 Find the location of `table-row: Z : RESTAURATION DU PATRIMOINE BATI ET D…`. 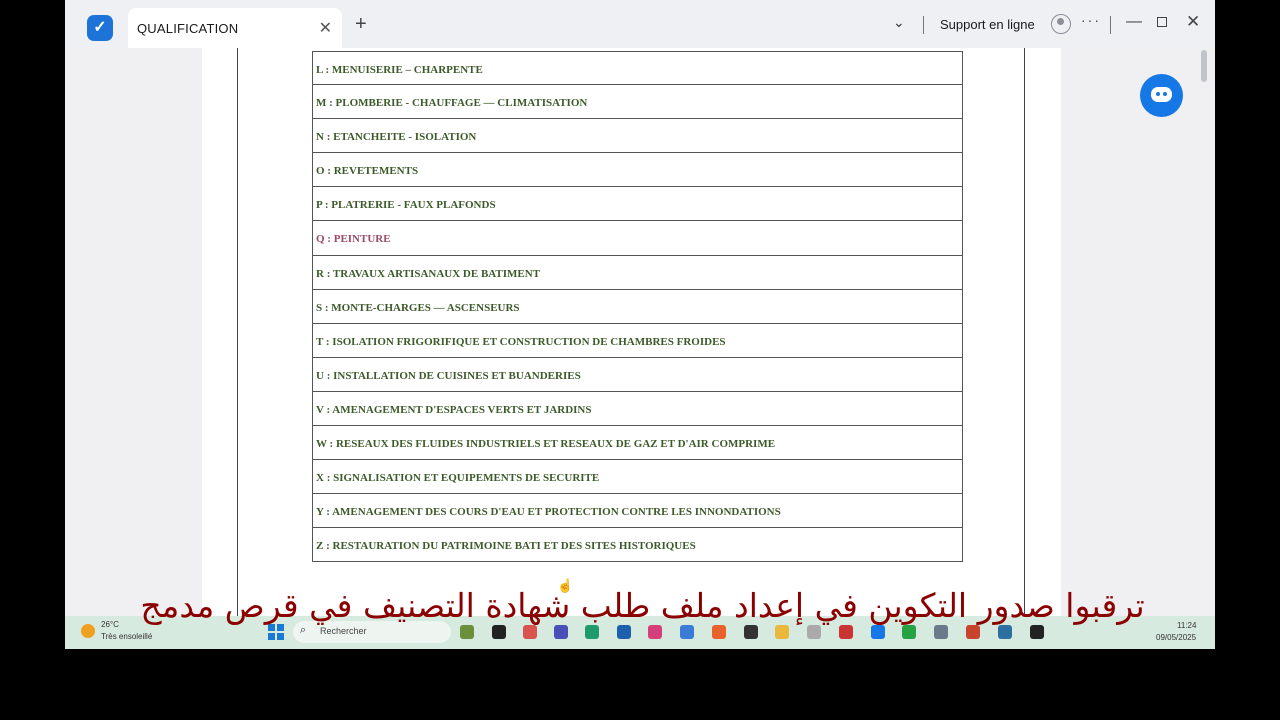

table-row: Z : RESTAURATION DU PATRIMOINE BATI ET D… is located at coordinates (637, 545).